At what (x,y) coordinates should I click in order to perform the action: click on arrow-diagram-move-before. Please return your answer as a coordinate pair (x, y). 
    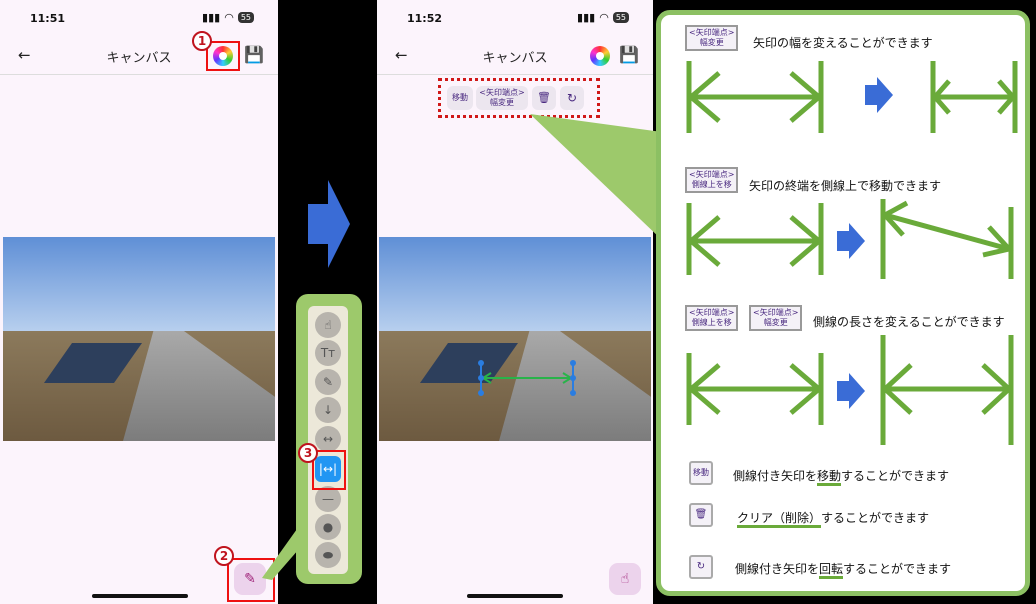
    Looking at the image, I should click on (755, 239).